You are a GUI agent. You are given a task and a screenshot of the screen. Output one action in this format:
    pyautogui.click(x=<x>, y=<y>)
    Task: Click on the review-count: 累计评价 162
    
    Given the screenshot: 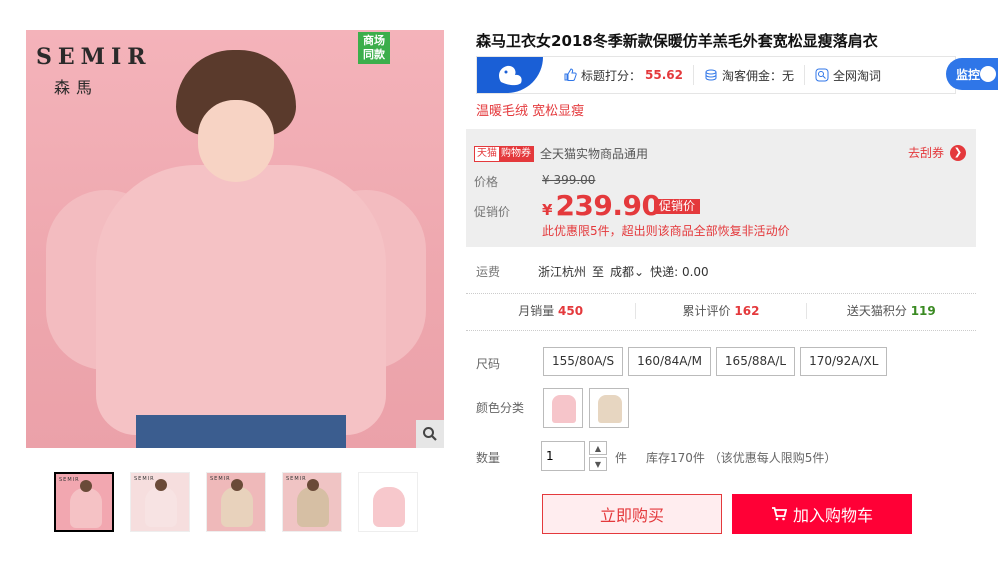 What is the action you would take?
    pyautogui.click(x=721, y=311)
    